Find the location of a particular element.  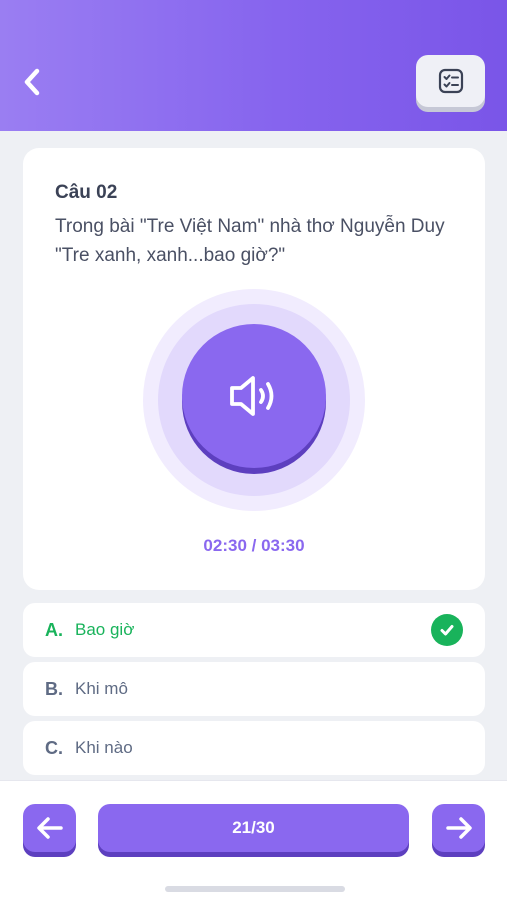

chevron-left-icon is located at coordinates (32, 82).